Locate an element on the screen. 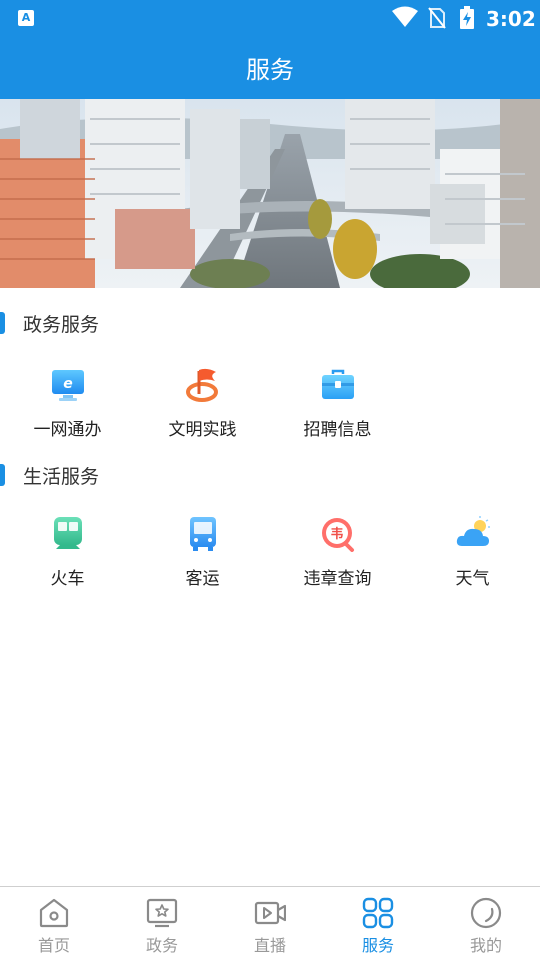 The width and height of the screenshot is (540, 961). nav-label: 服务 is located at coordinates (377, 945).